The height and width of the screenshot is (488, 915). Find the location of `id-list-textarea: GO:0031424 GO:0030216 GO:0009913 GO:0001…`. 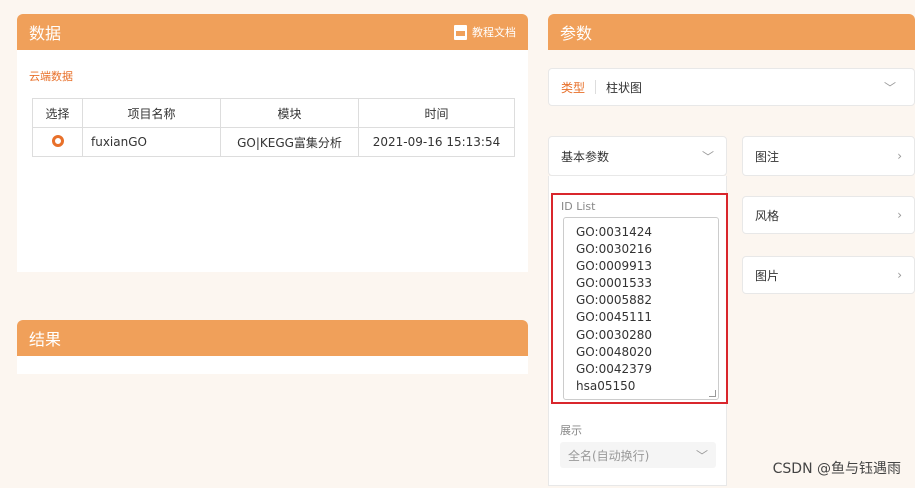

id-list-textarea: GO:0031424 GO:0030216 GO:0009913 GO:0001… is located at coordinates (641, 308).